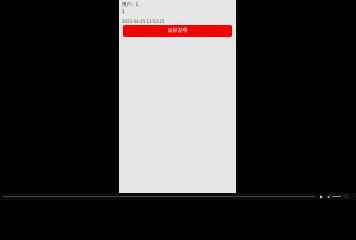 Image resolution: width=356 pixels, height=240 pixels. Describe the element at coordinates (159, 196) in the screenshot. I see `progress-track` at that location.